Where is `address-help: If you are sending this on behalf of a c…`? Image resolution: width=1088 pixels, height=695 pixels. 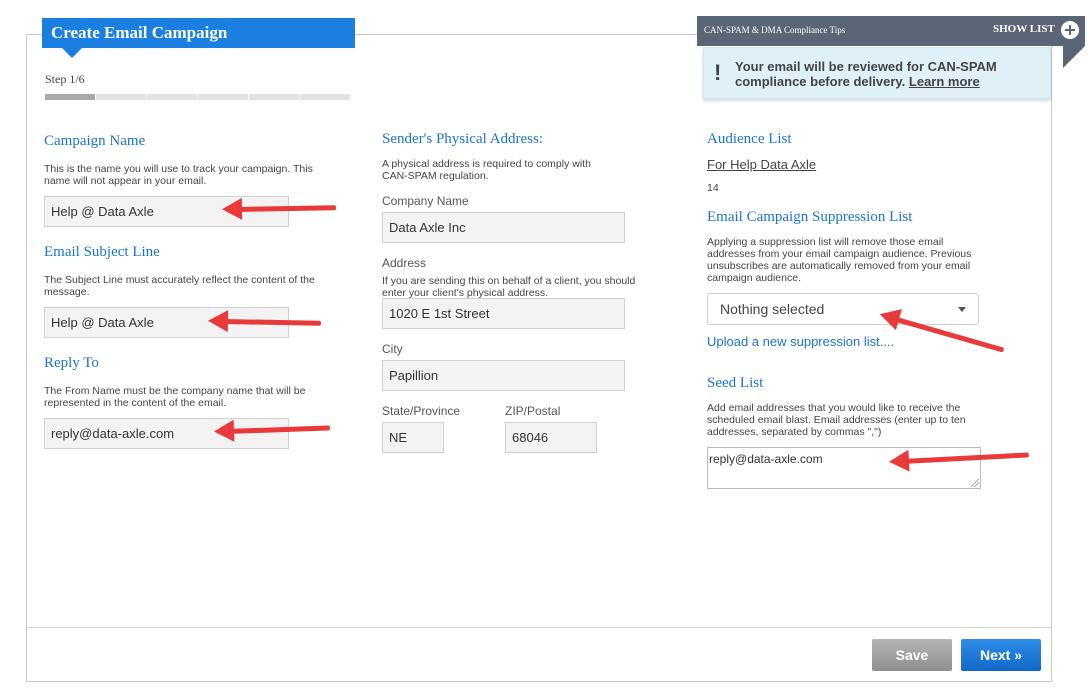 address-help: If you are sending this on behalf of a c… is located at coordinates (509, 287).